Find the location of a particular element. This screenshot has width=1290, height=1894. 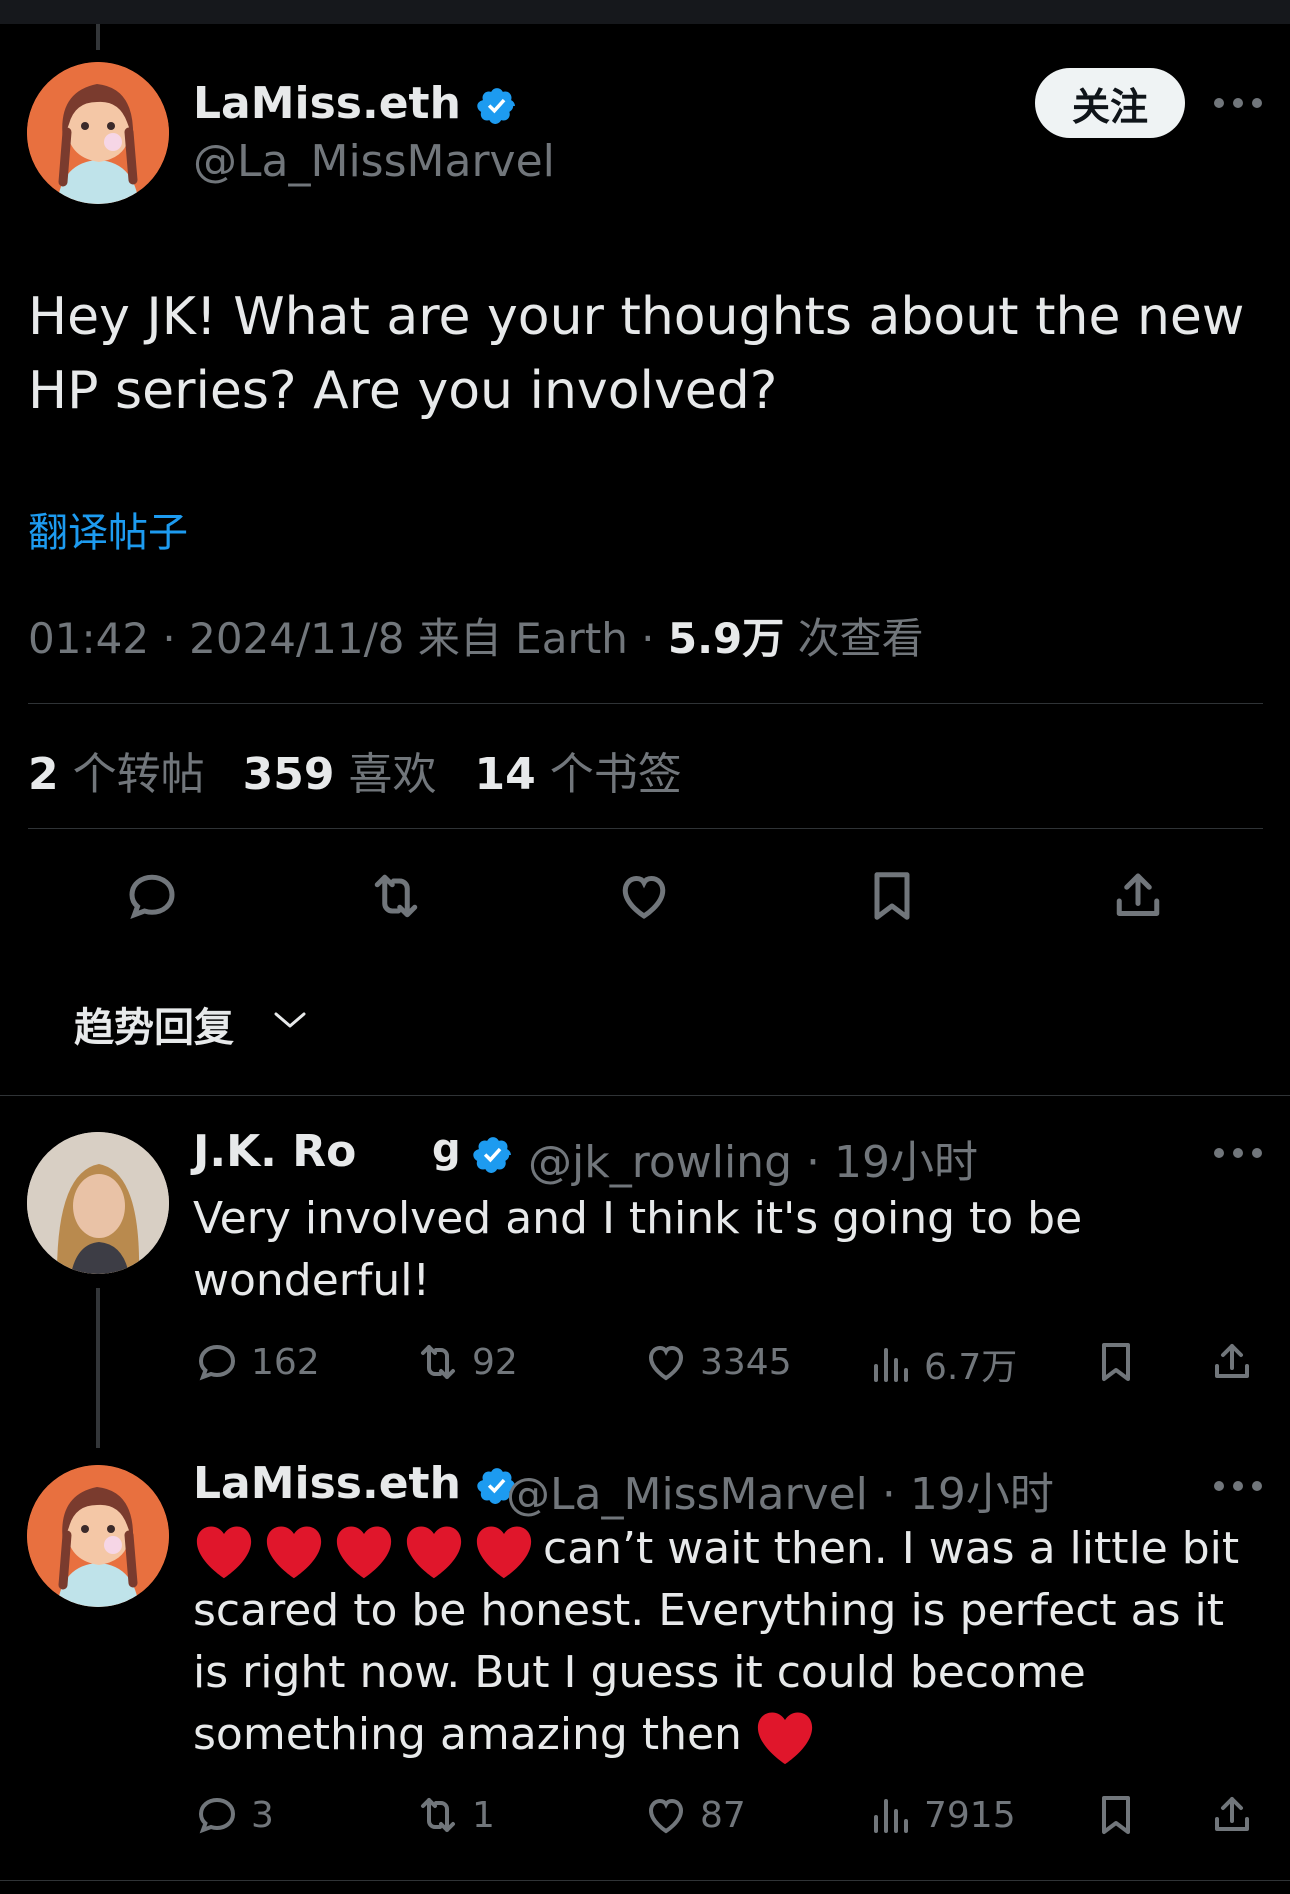

reply-action: 3 is located at coordinates (233, 1815).